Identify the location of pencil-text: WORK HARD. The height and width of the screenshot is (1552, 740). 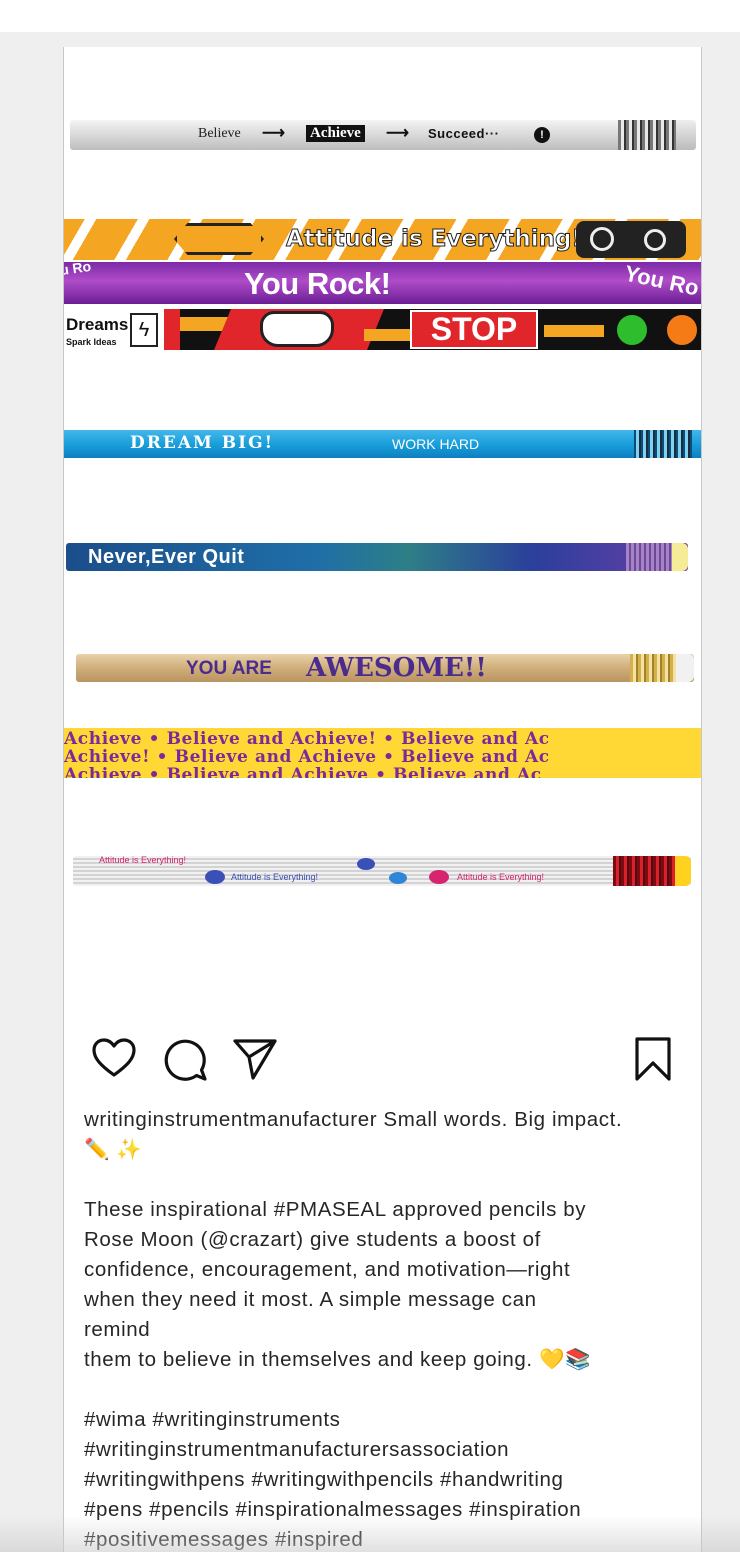
(436, 444).